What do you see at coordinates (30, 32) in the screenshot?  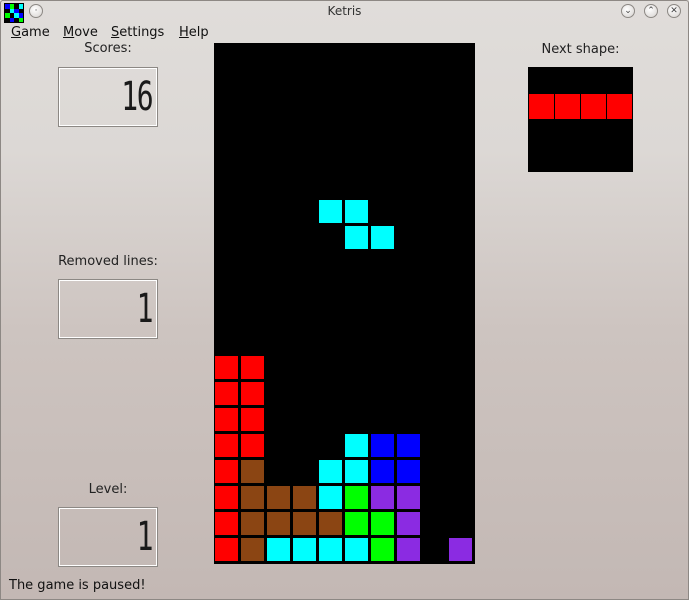 I see `menu-game: Game` at bounding box center [30, 32].